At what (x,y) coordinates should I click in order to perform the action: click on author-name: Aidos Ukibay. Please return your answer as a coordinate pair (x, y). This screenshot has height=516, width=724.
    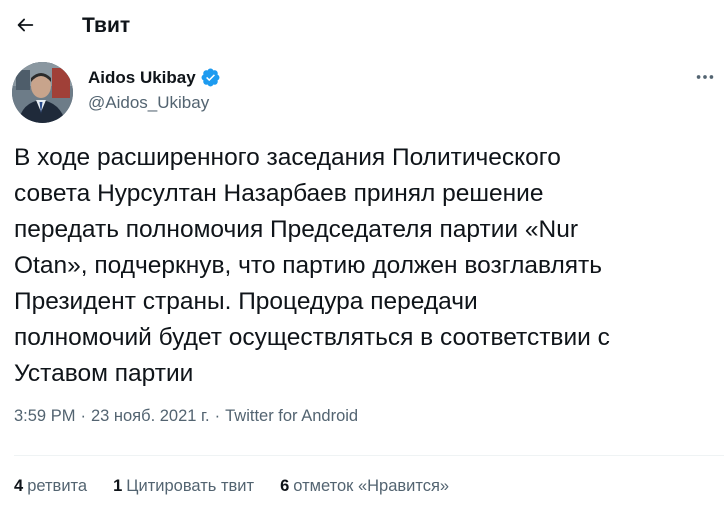
    Looking at the image, I should click on (142, 78).